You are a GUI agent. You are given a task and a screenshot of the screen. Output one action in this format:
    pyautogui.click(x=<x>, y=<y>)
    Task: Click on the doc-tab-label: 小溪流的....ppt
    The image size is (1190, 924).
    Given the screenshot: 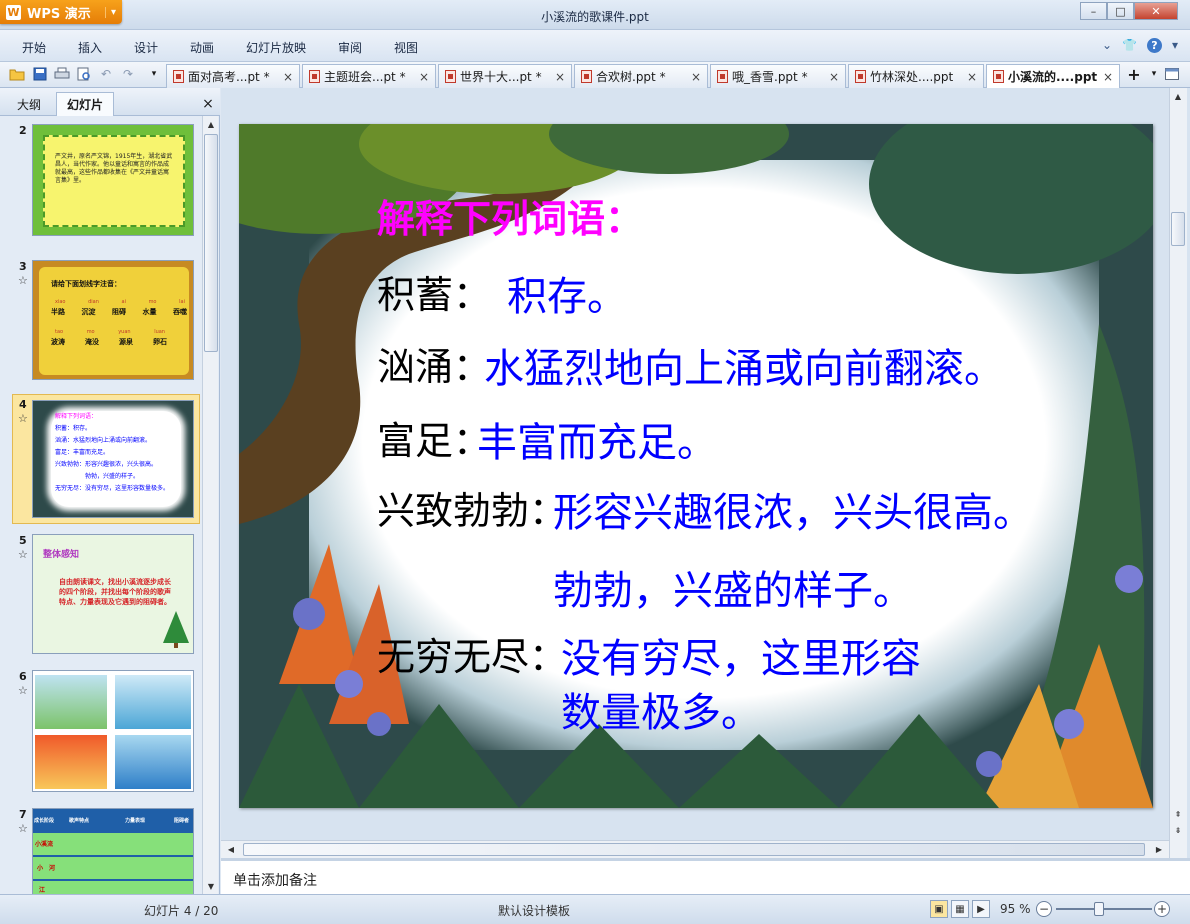 What is the action you would take?
    pyautogui.click(x=1053, y=77)
    